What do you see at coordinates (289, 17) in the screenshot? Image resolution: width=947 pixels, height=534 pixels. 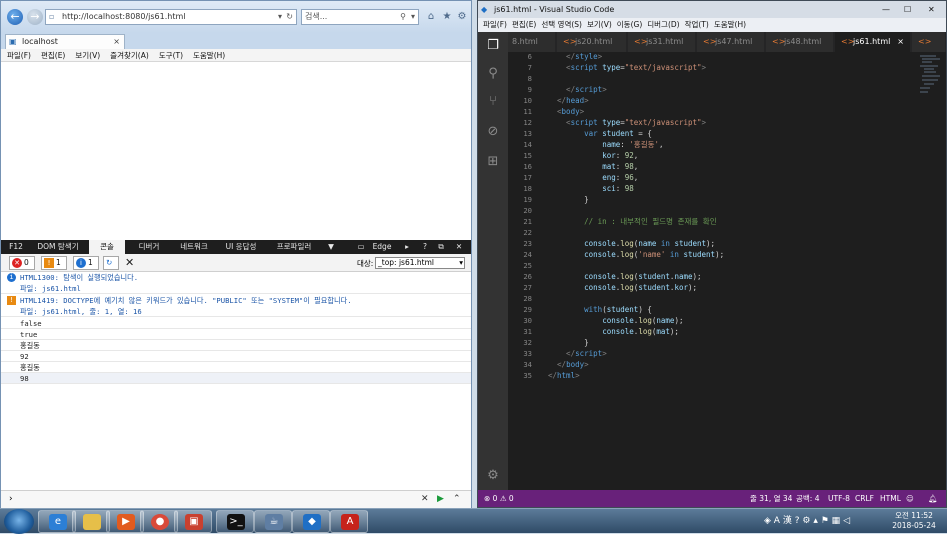 I see `refresh-icon: ↻` at bounding box center [289, 17].